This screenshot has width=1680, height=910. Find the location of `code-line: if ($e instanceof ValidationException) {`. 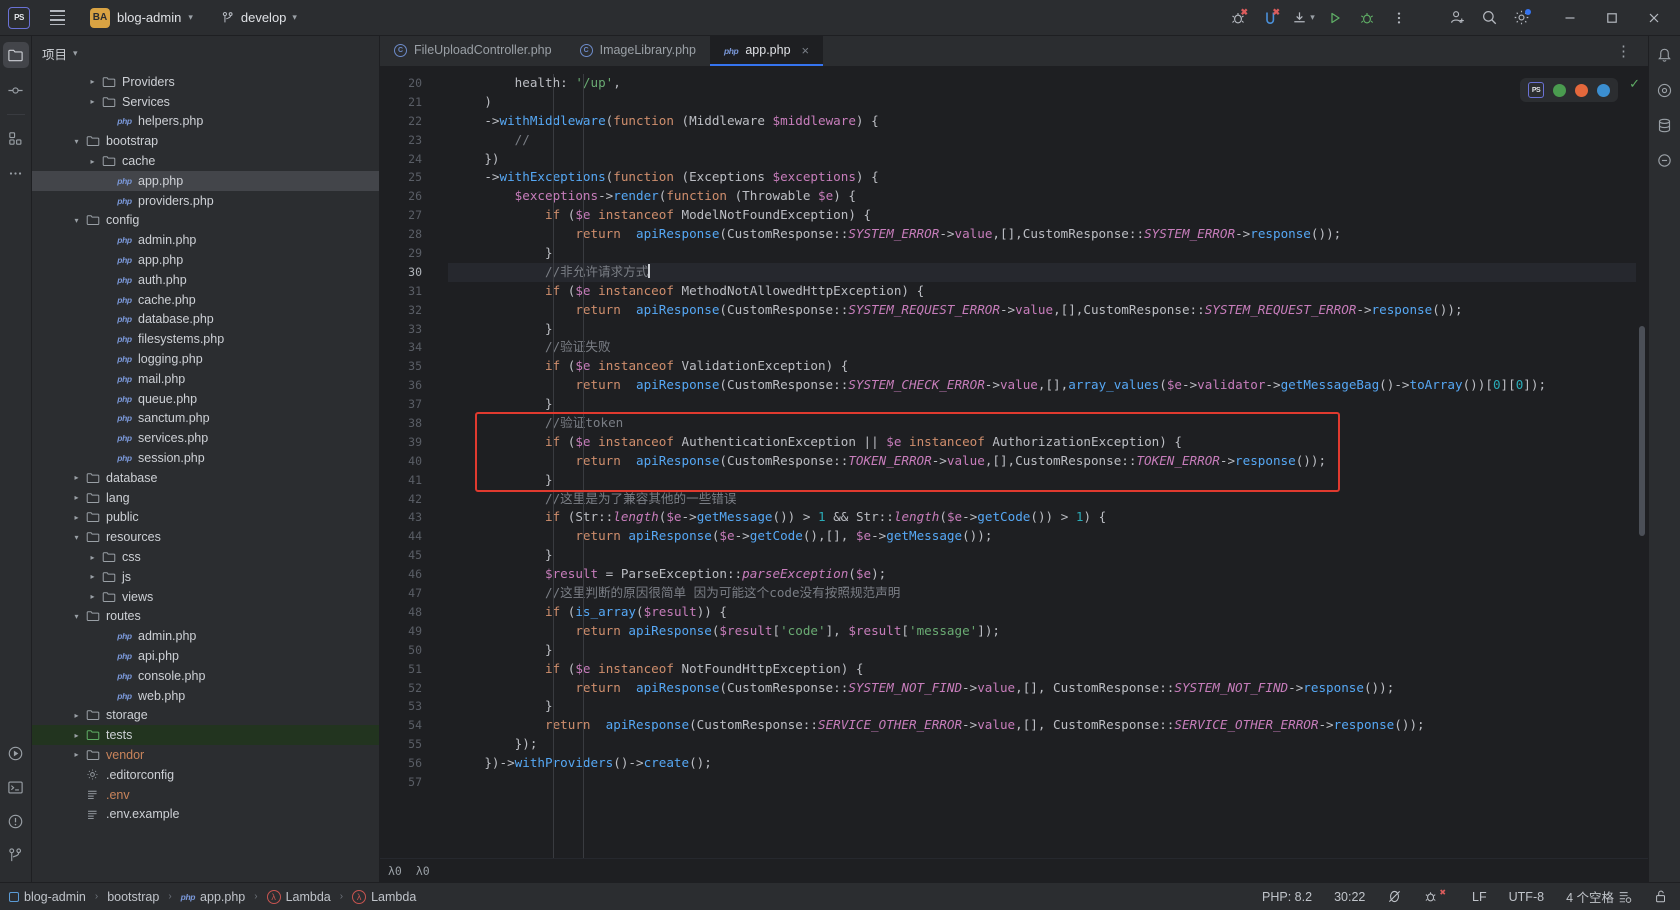

code-line: if ($e instanceof ValidationException) { is located at coordinates (1042, 366).